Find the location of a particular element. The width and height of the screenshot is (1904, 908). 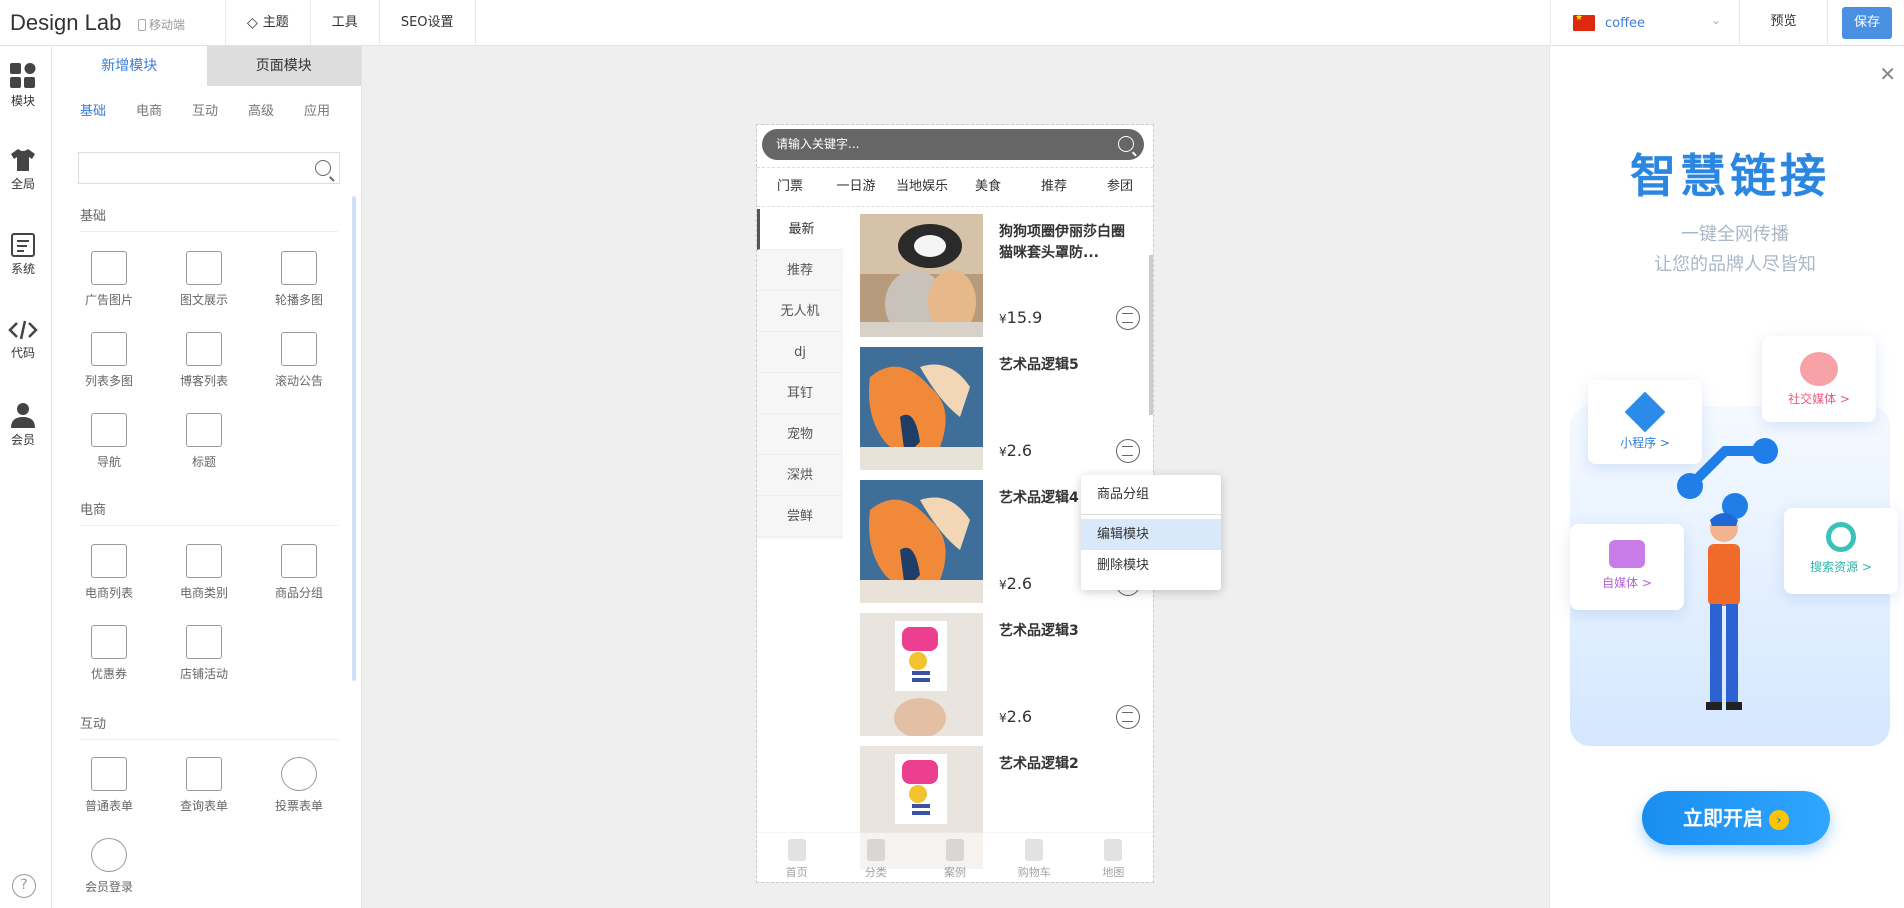

product-title: 艺术品逻辑2 is located at coordinates (1039, 764).